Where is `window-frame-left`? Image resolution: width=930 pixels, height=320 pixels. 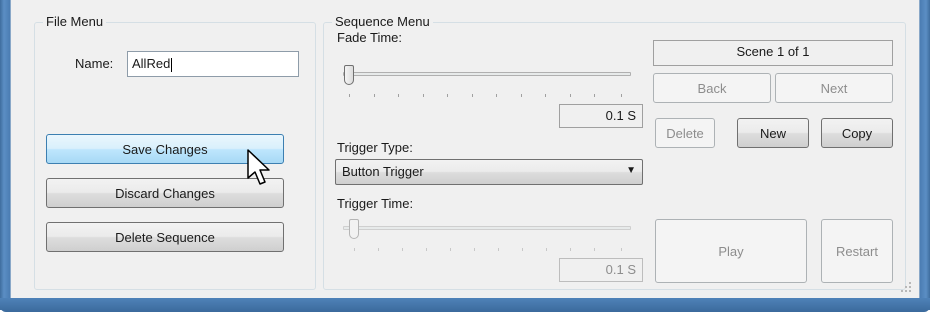
window-frame-left is located at coordinates (5, 155).